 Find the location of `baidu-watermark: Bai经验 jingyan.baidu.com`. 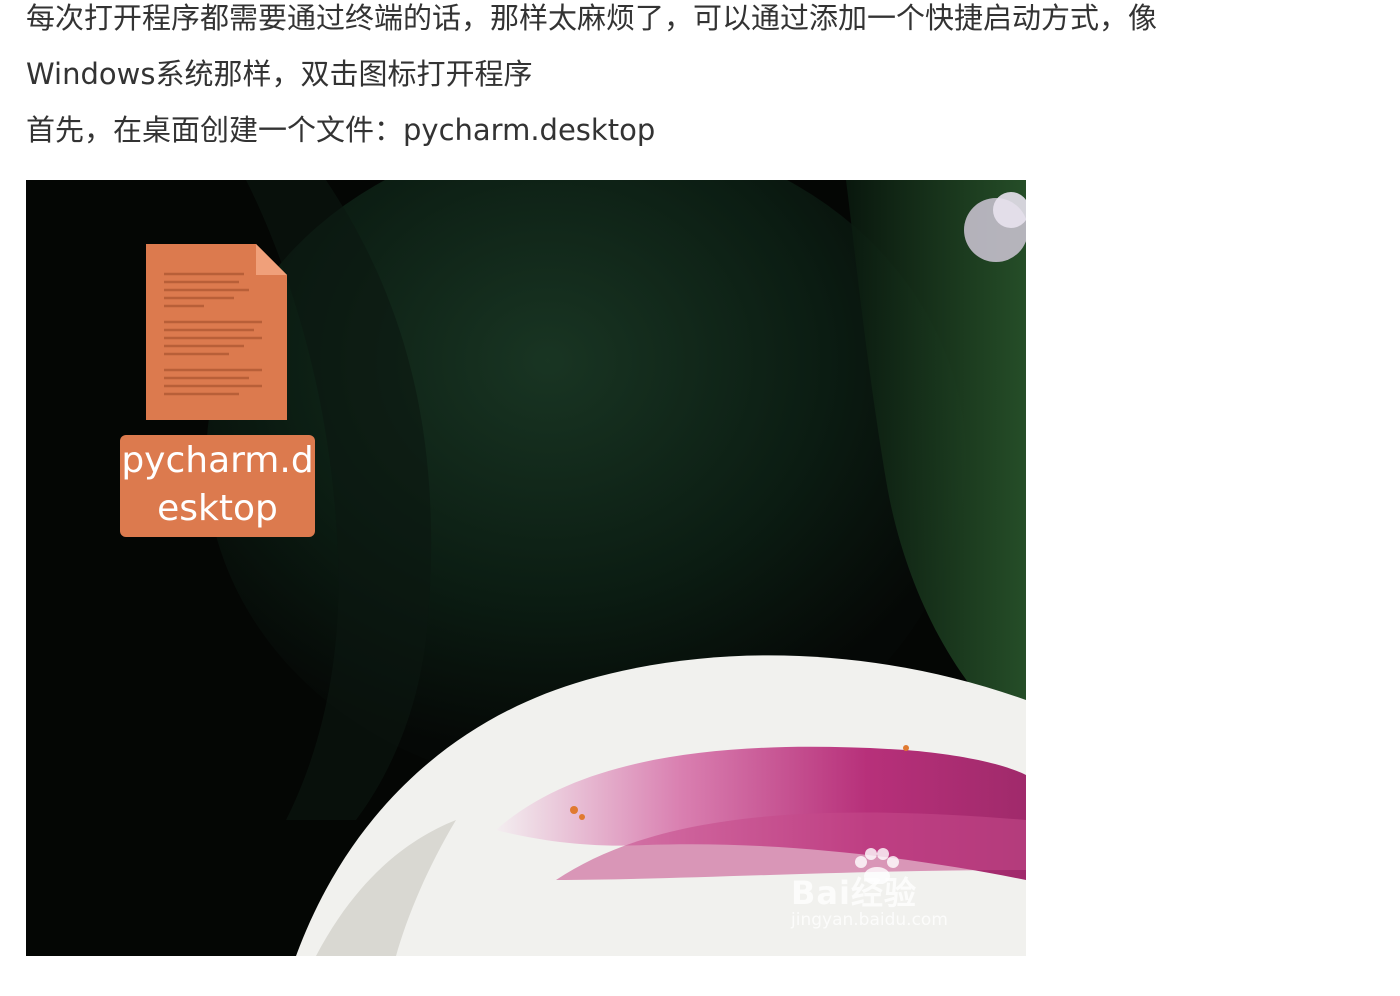

baidu-watermark: Bai经验 jingyan.baidu.com is located at coordinates (901, 893).